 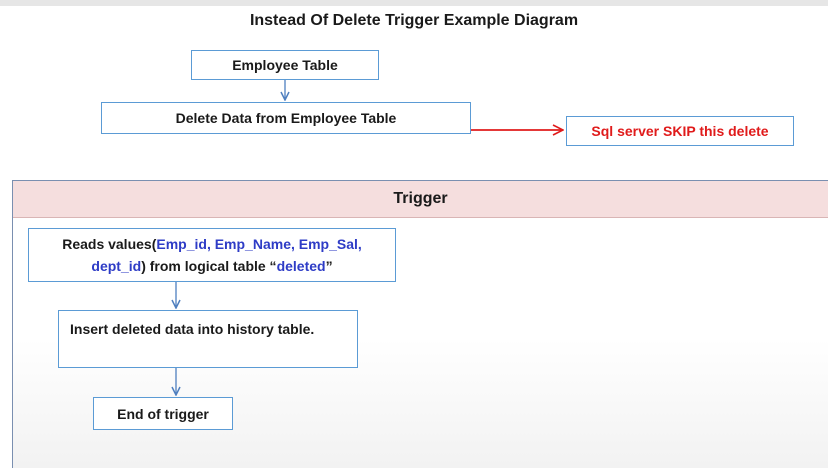 What do you see at coordinates (208, 339) in the screenshot?
I see `insert-history-box: Insert deleted data into history table.` at bounding box center [208, 339].